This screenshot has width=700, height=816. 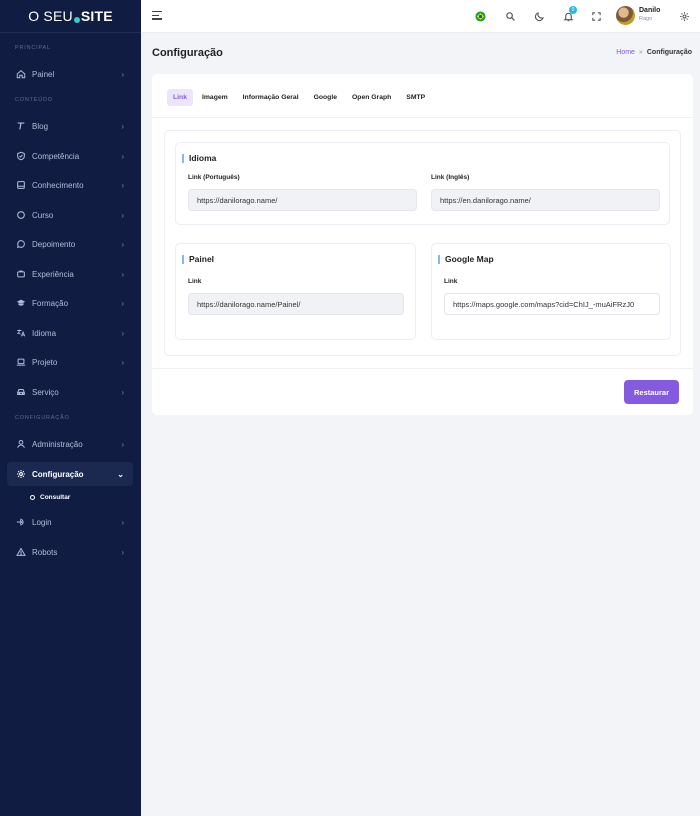 I want to click on sidebar-item-login: Login ›, so click(x=70, y=522).